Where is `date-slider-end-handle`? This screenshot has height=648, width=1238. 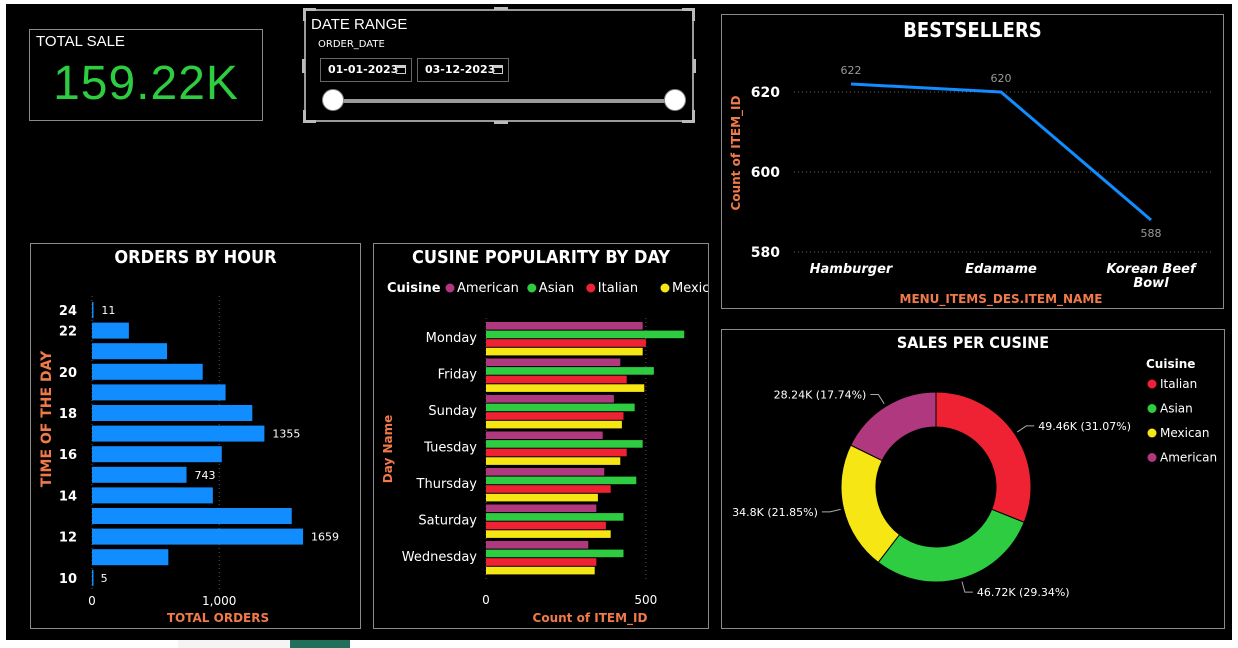
date-slider-end-handle is located at coordinates (675, 100).